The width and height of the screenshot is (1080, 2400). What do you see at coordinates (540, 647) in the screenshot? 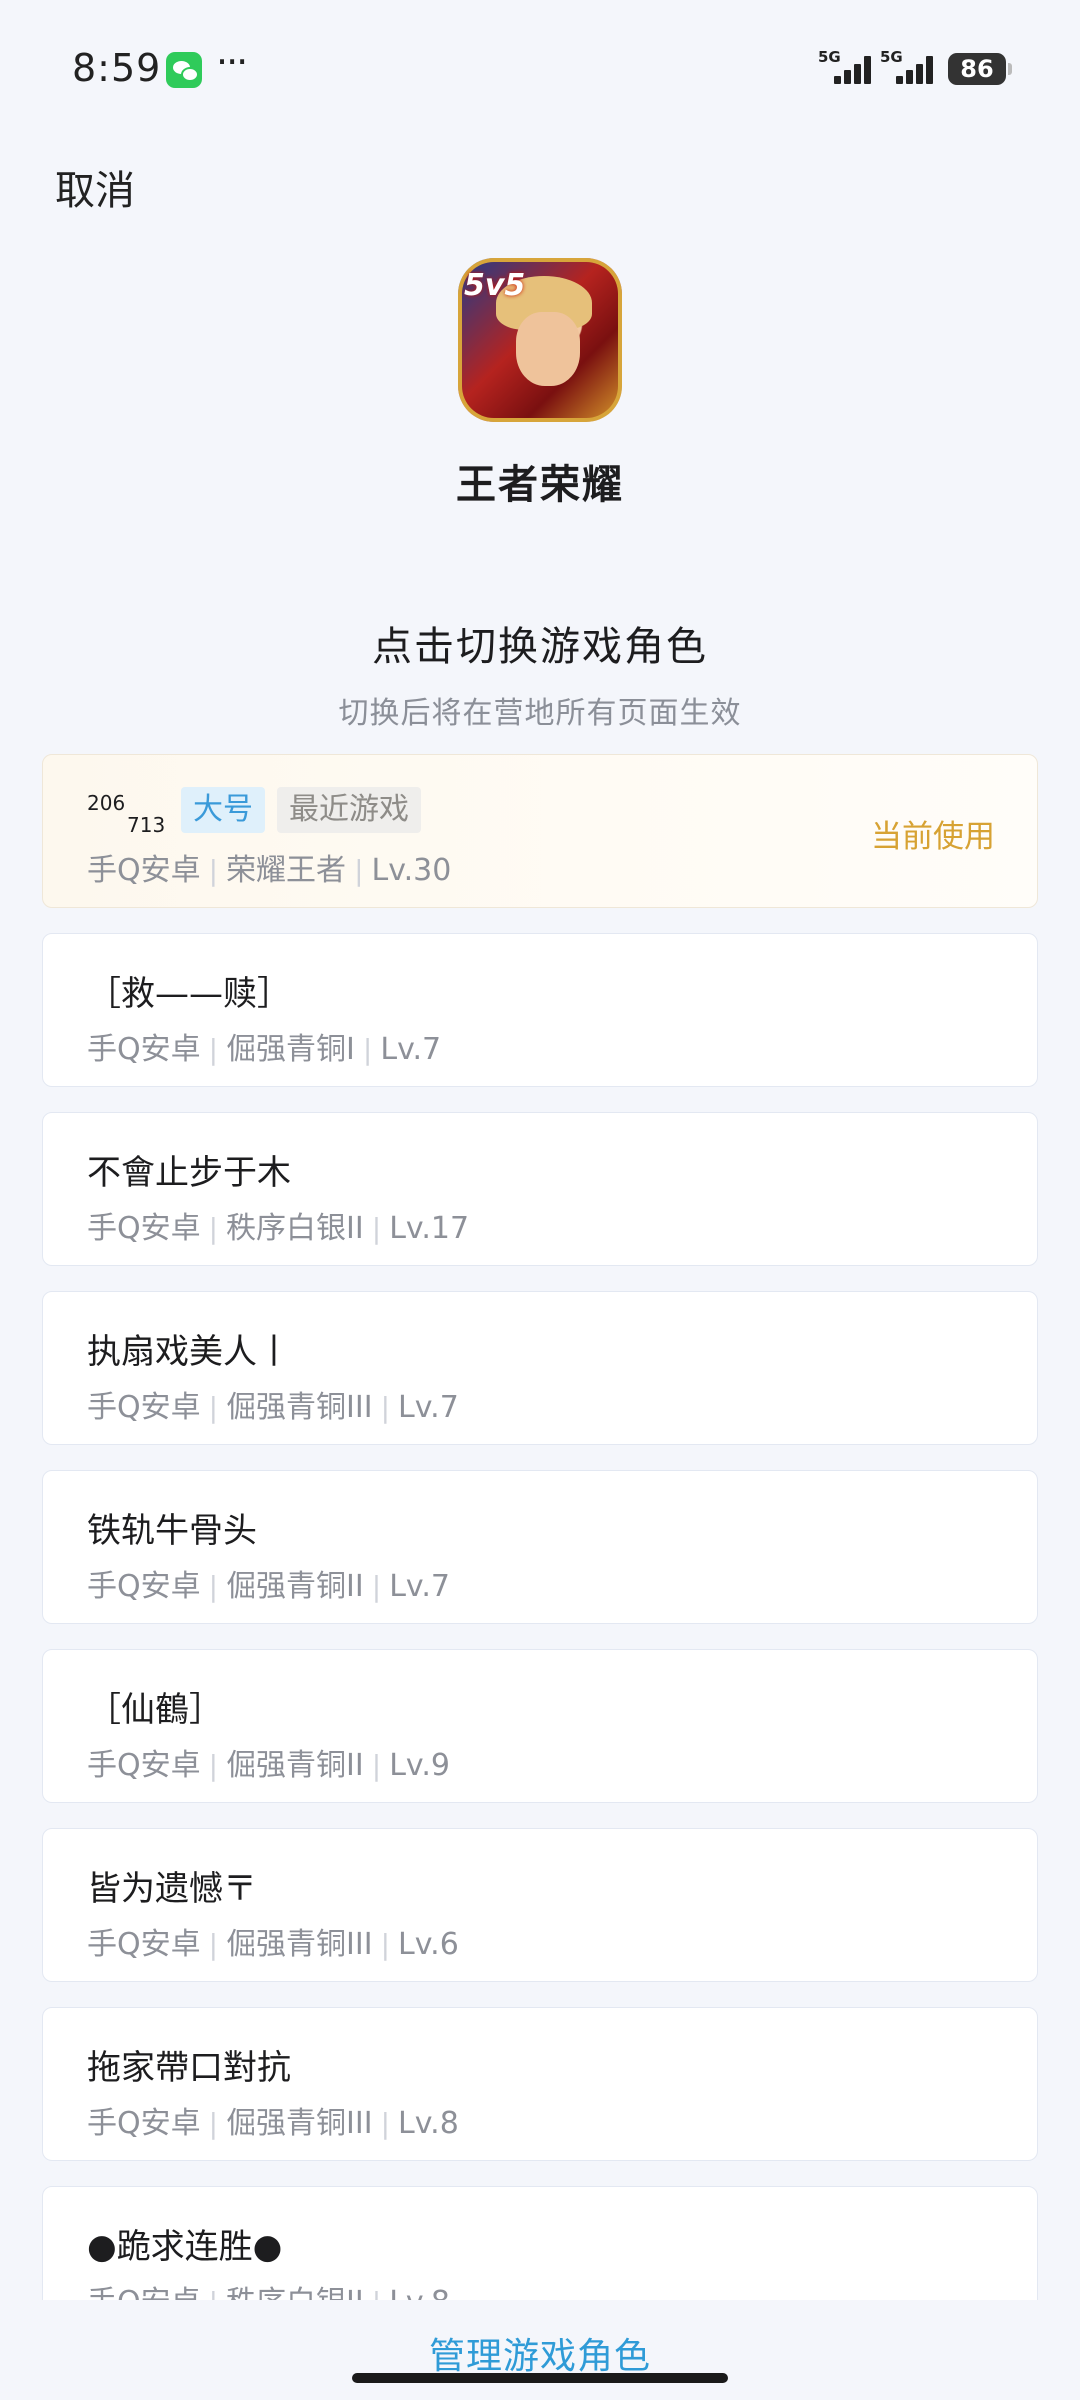
I see `switch-role-title: 点击切换游戏角色` at bounding box center [540, 647].